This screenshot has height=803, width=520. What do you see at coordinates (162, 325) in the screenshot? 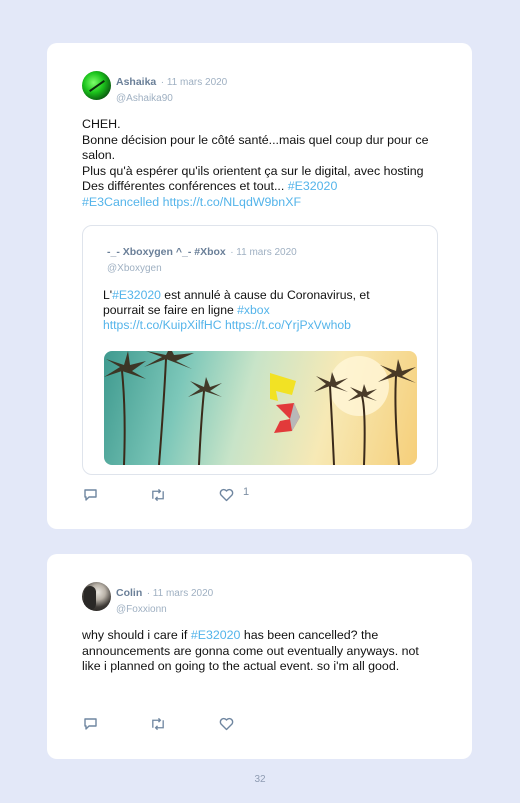
I see `url-link: https://t.co/KuipXilfHC` at bounding box center [162, 325].